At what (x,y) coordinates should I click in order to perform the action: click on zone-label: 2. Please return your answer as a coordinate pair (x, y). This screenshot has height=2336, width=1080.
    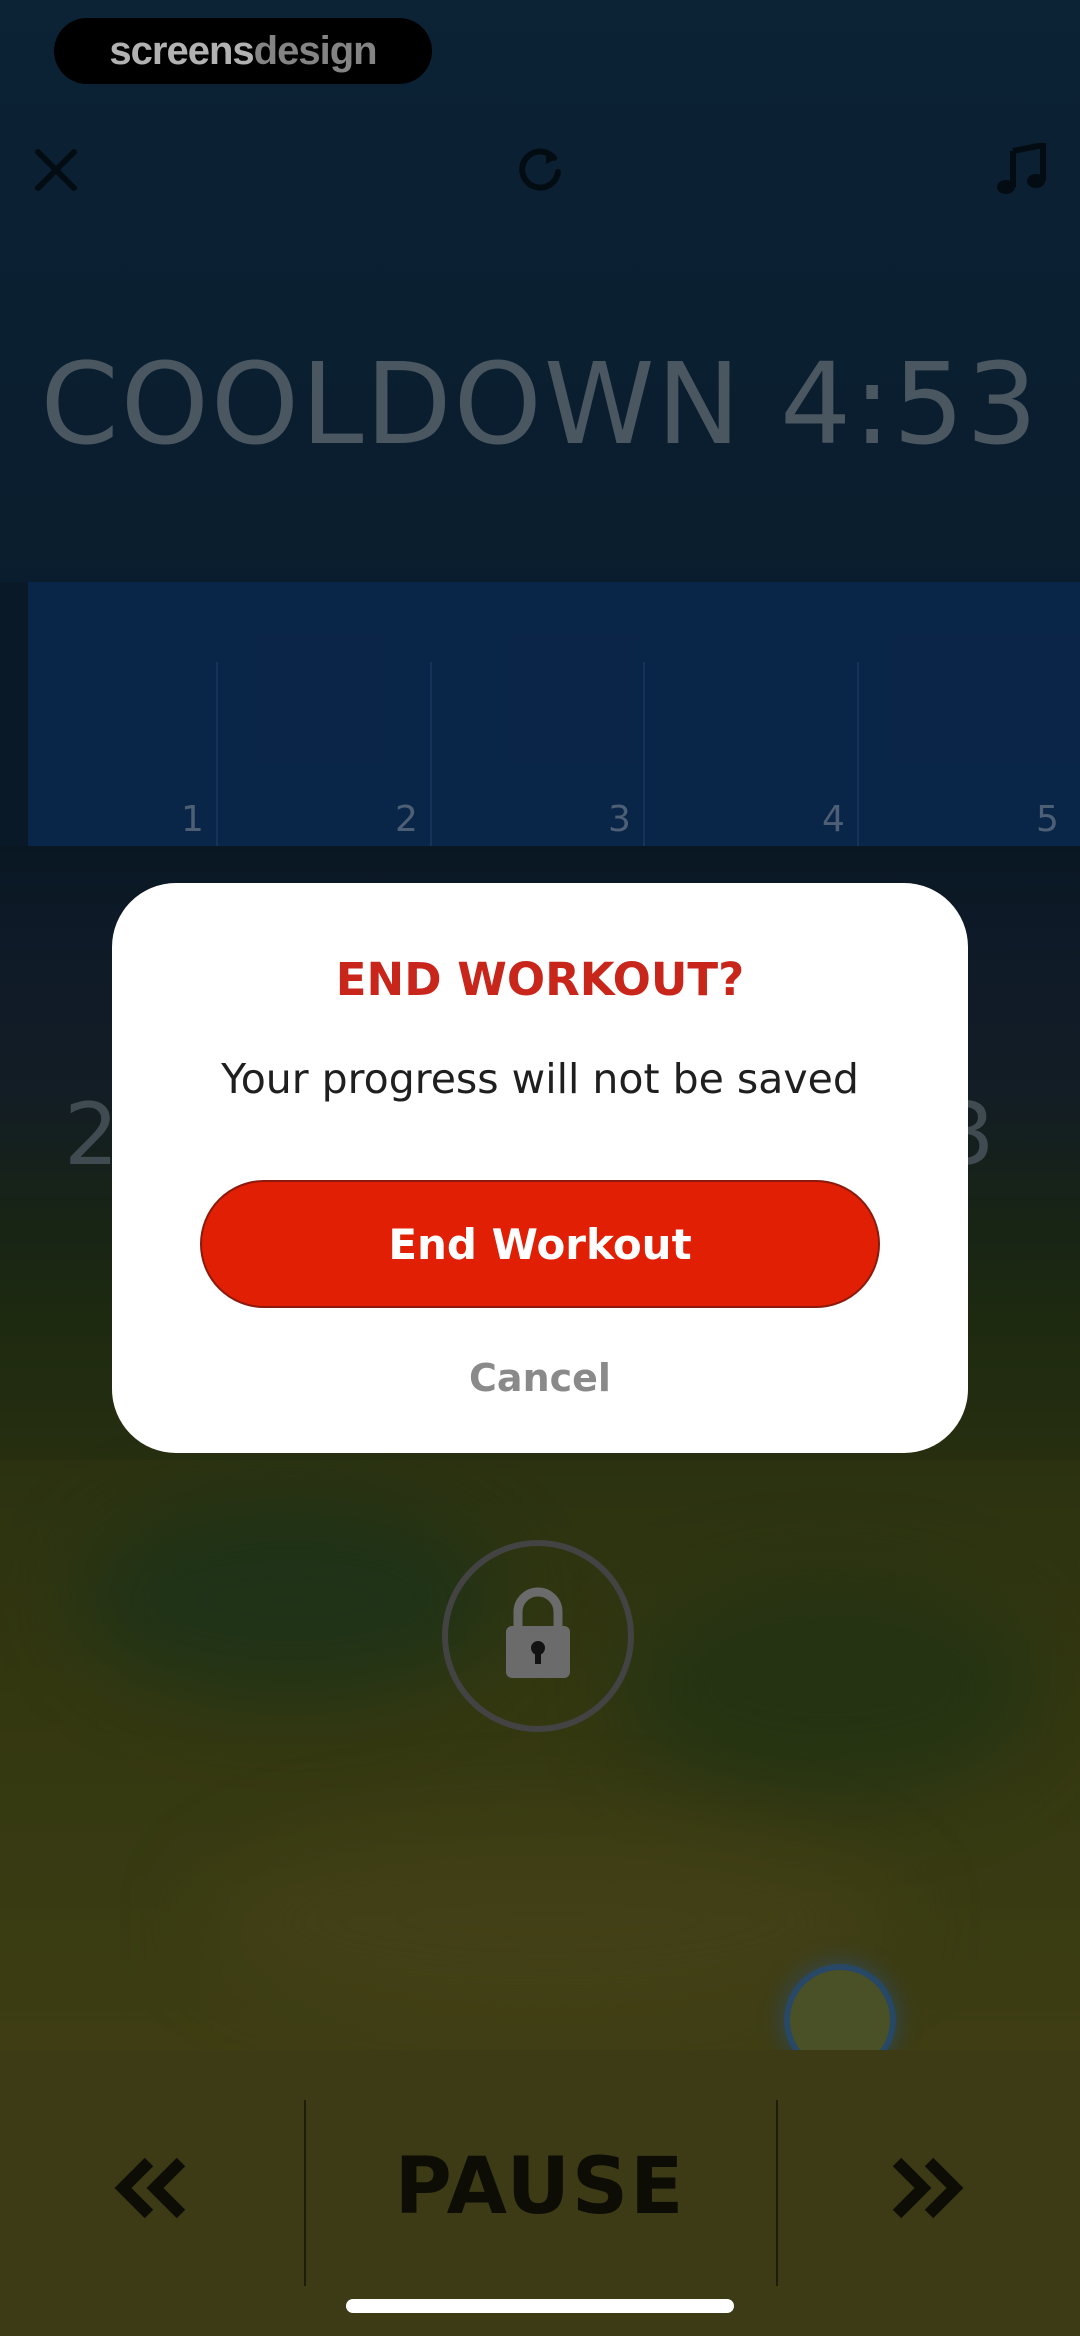
    Looking at the image, I should click on (406, 819).